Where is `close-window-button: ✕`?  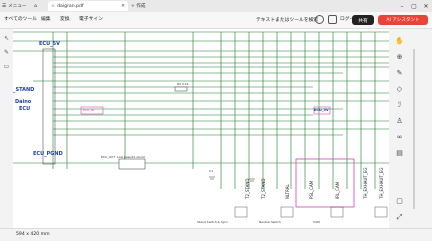
close-window-button: ✕ is located at coordinates (426, 6).